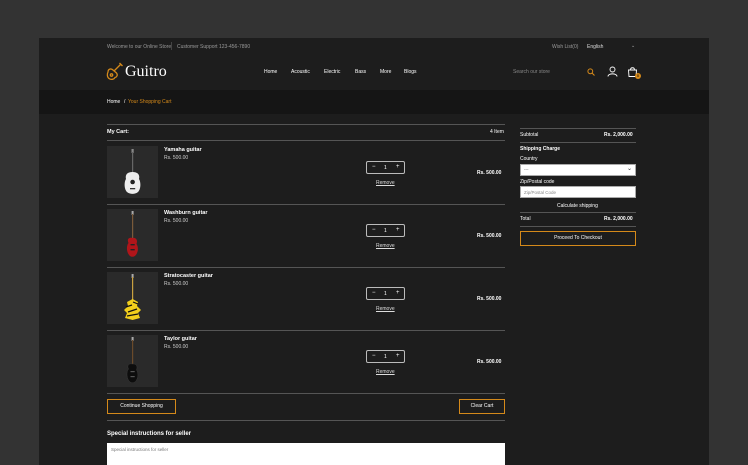 The height and width of the screenshot is (465, 748). Describe the element at coordinates (332, 72) in the screenshot. I see `nav-electric: Electric` at that location.